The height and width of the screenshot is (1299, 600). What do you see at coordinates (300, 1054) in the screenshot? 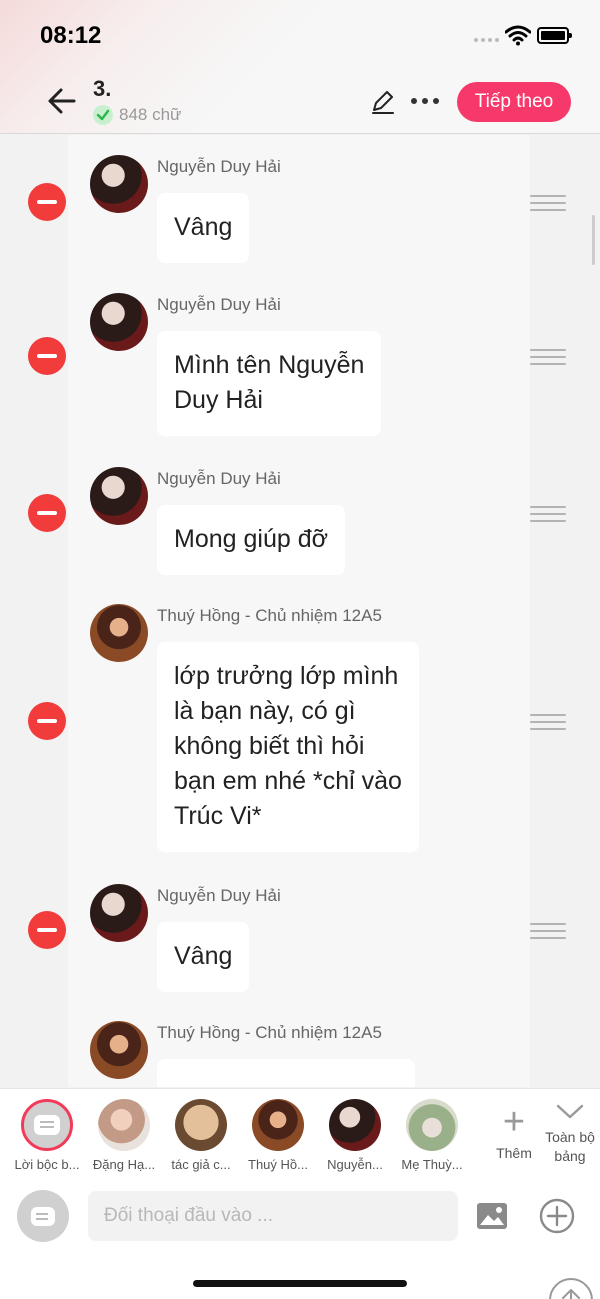
I see `message-row: Thuý Hồng - Chủ nhiệm 12A5` at bounding box center [300, 1054].